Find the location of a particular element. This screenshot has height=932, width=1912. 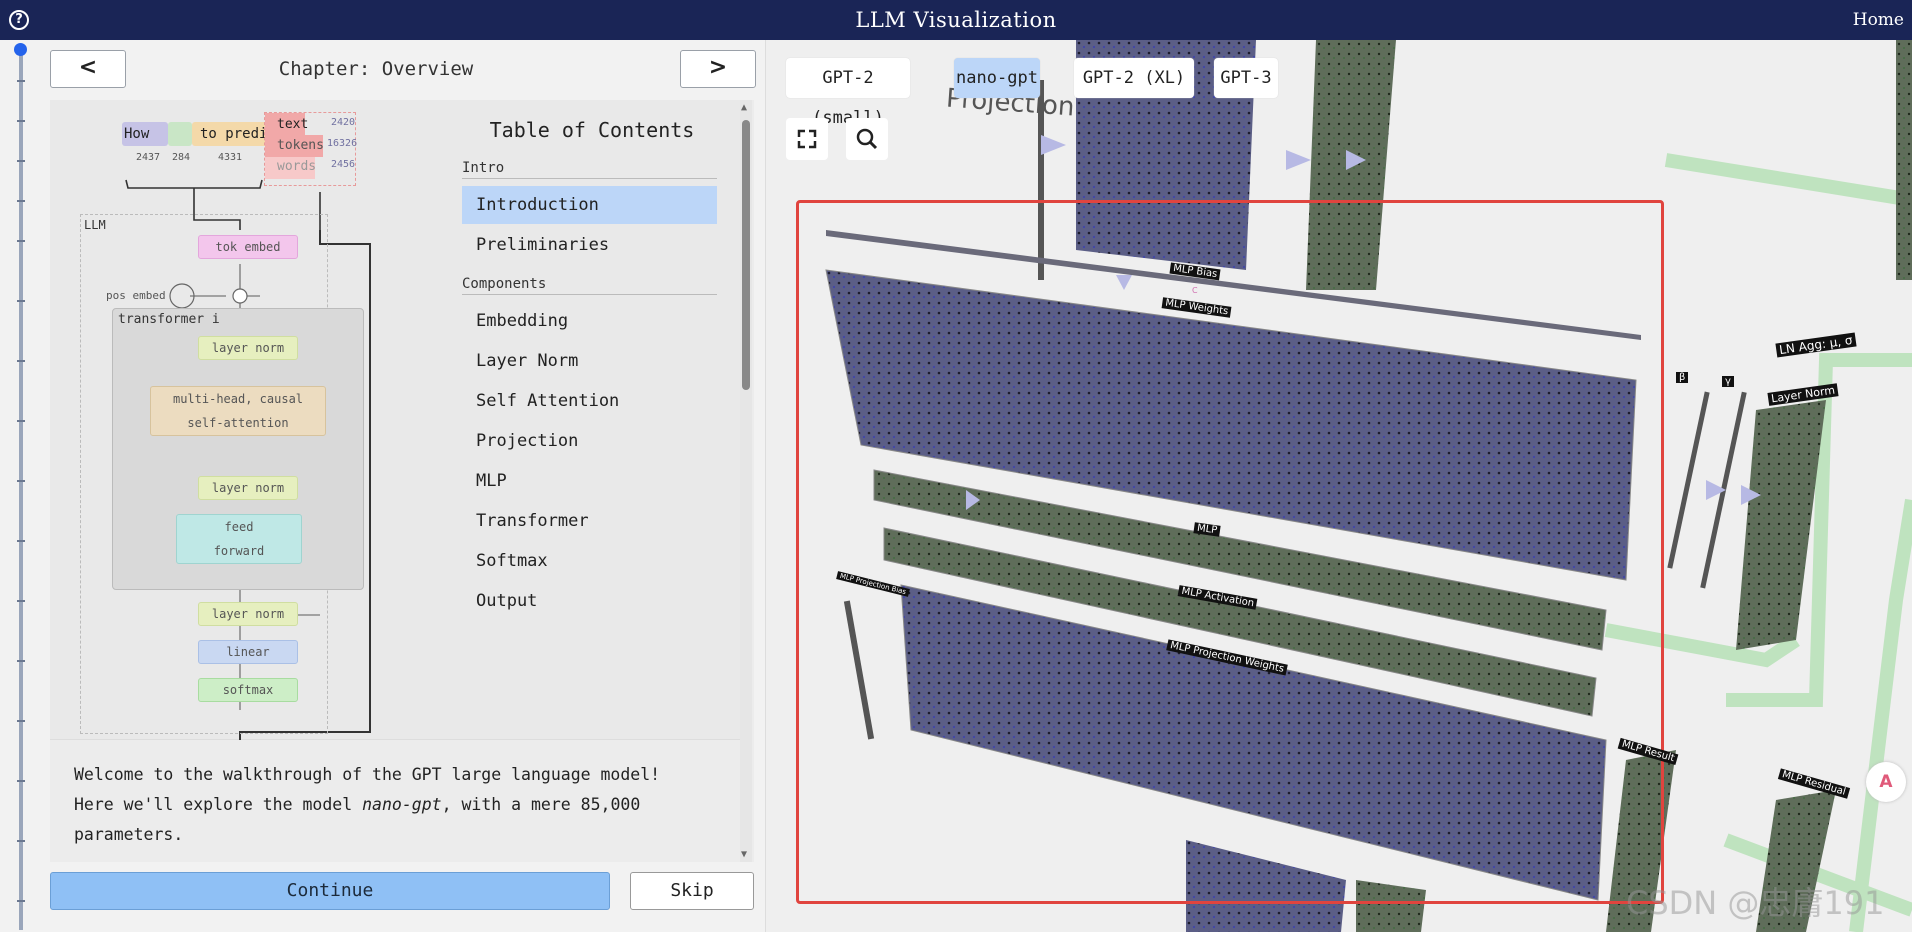

fullscreen-icon is located at coordinates (807, 139).